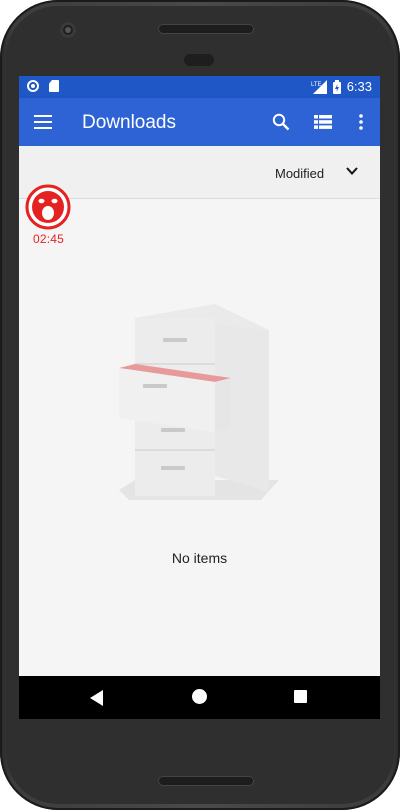  I want to click on bottom-speaker, so click(206, 781).